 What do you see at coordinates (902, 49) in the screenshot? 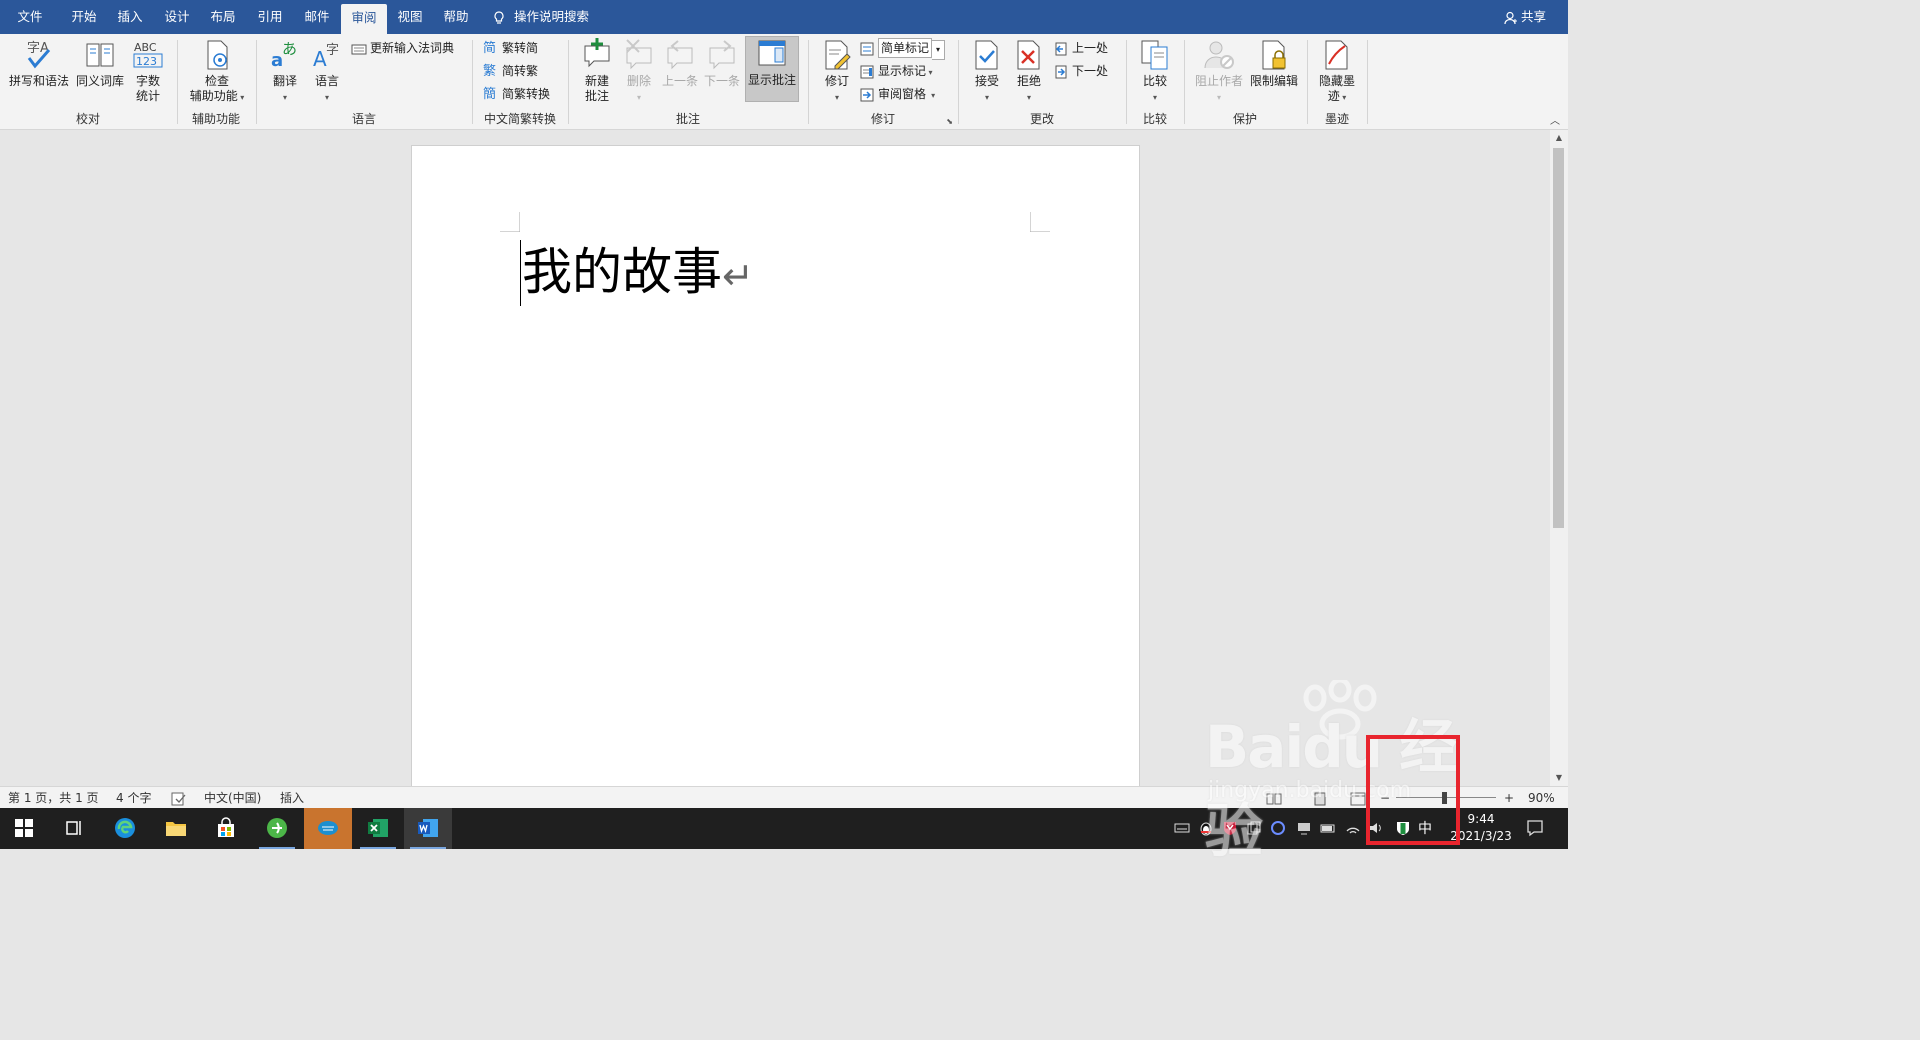
I see `markup-mode-dropdown: 简单标记 ▾` at bounding box center [902, 49].